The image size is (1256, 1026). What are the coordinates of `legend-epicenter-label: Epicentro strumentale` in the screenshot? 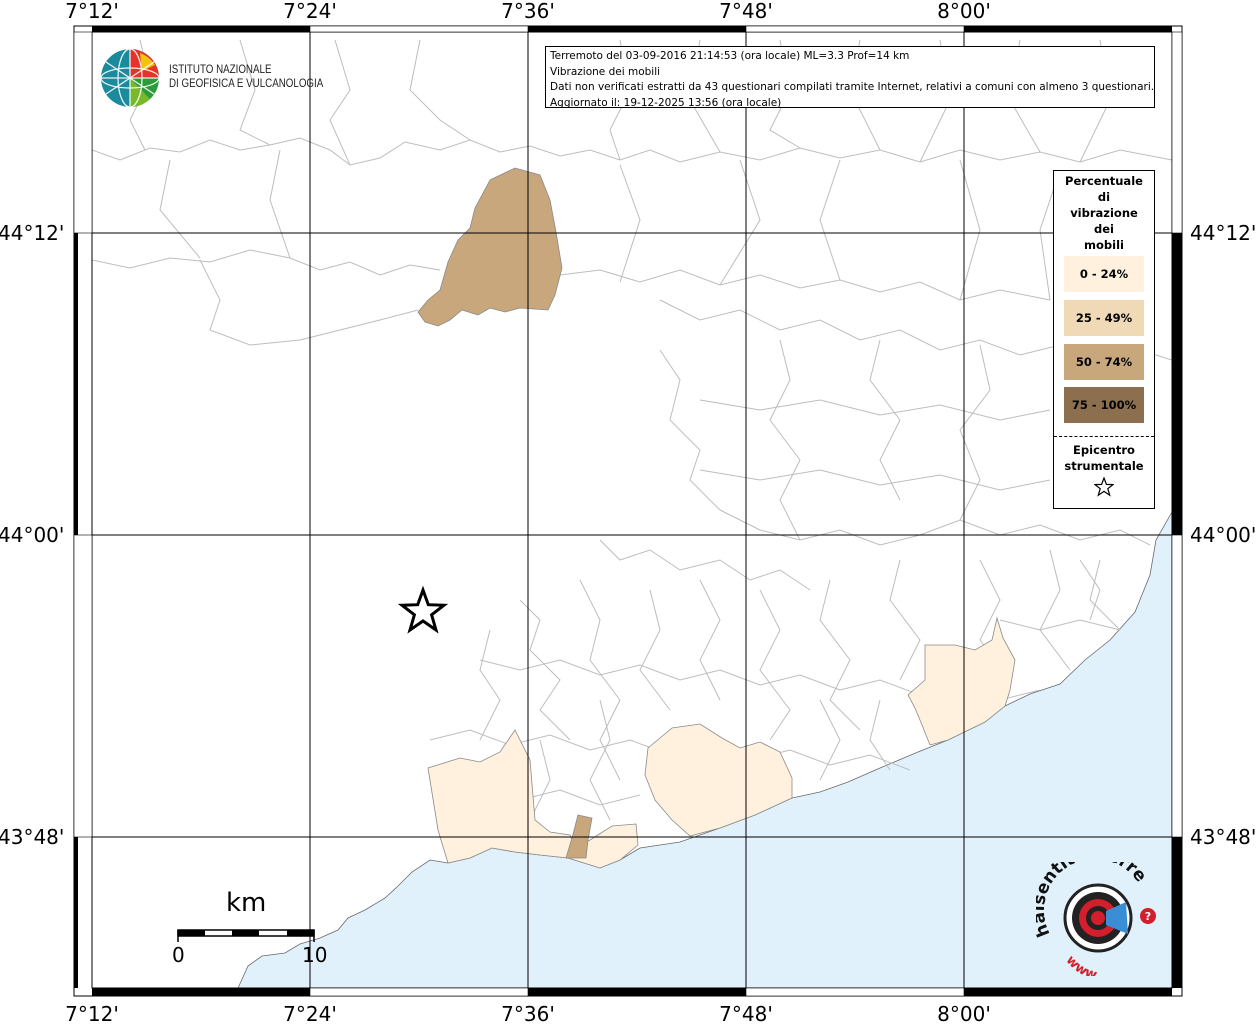 It's located at (1104, 458).